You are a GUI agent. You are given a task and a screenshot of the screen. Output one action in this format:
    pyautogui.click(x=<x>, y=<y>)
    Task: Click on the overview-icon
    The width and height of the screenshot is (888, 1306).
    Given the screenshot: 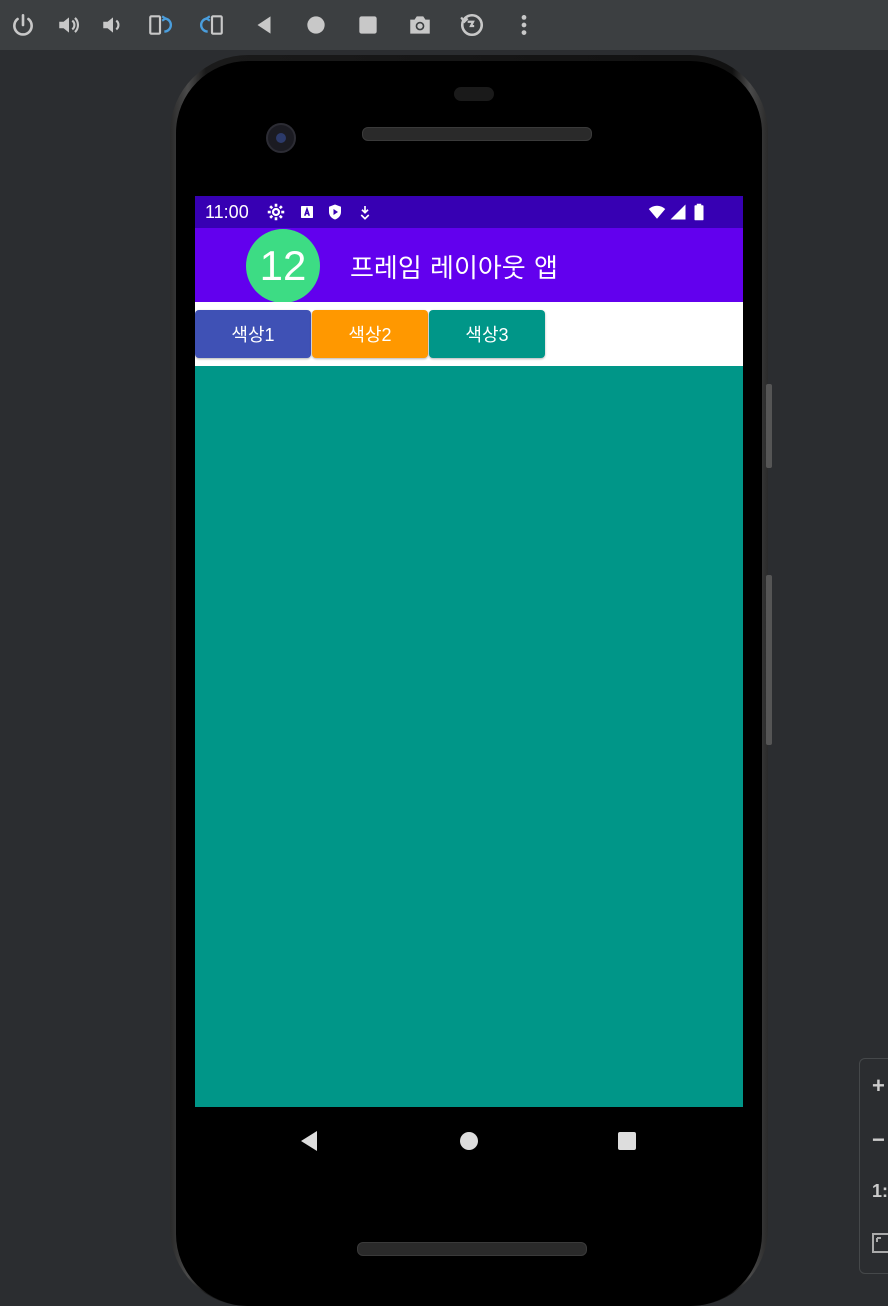 What is the action you would take?
    pyautogui.click(x=368, y=25)
    